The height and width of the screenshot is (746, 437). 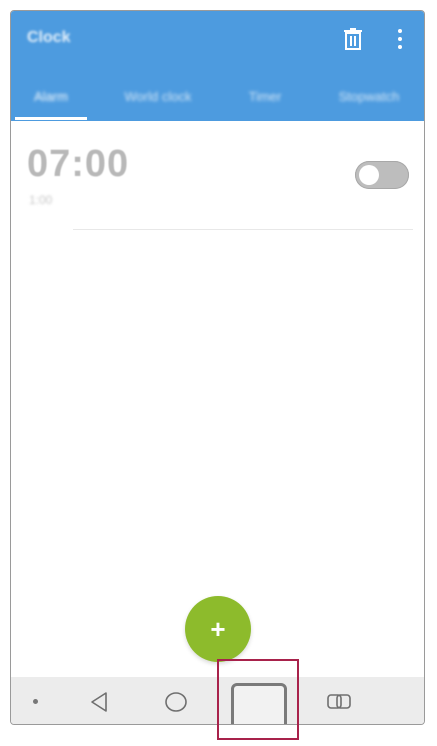 What do you see at coordinates (243, 229) in the screenshot?
I see `list-divider` at bounding box center [243, 229].